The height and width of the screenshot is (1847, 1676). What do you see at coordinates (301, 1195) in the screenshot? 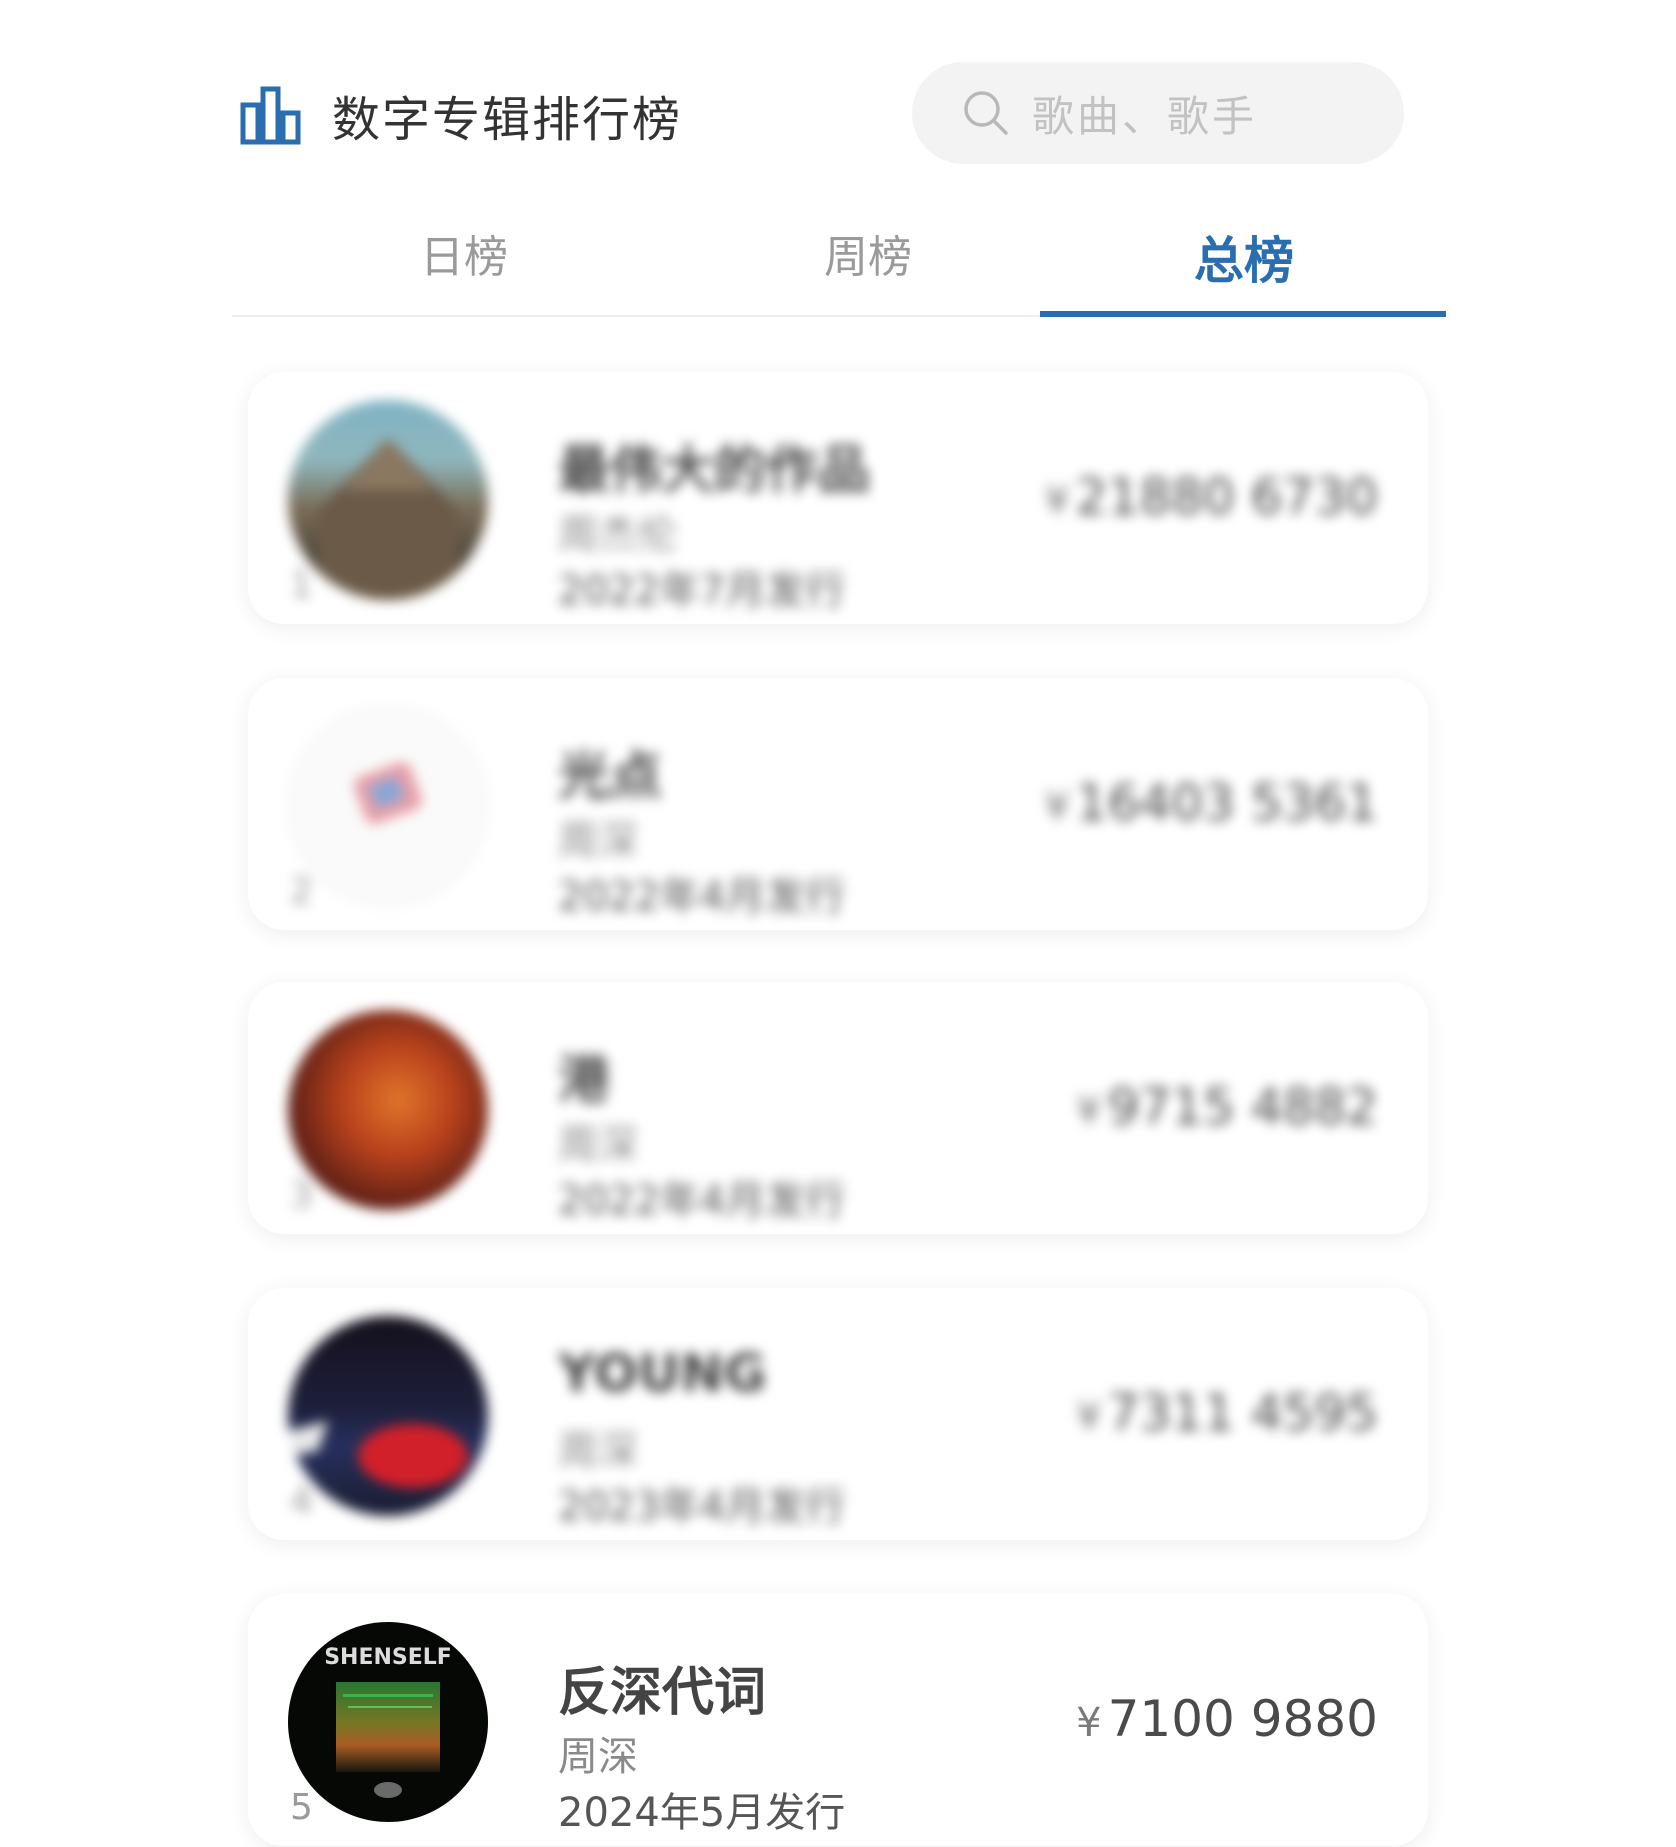
I see `rank-number: 3` at bounding box center [301, 1195].